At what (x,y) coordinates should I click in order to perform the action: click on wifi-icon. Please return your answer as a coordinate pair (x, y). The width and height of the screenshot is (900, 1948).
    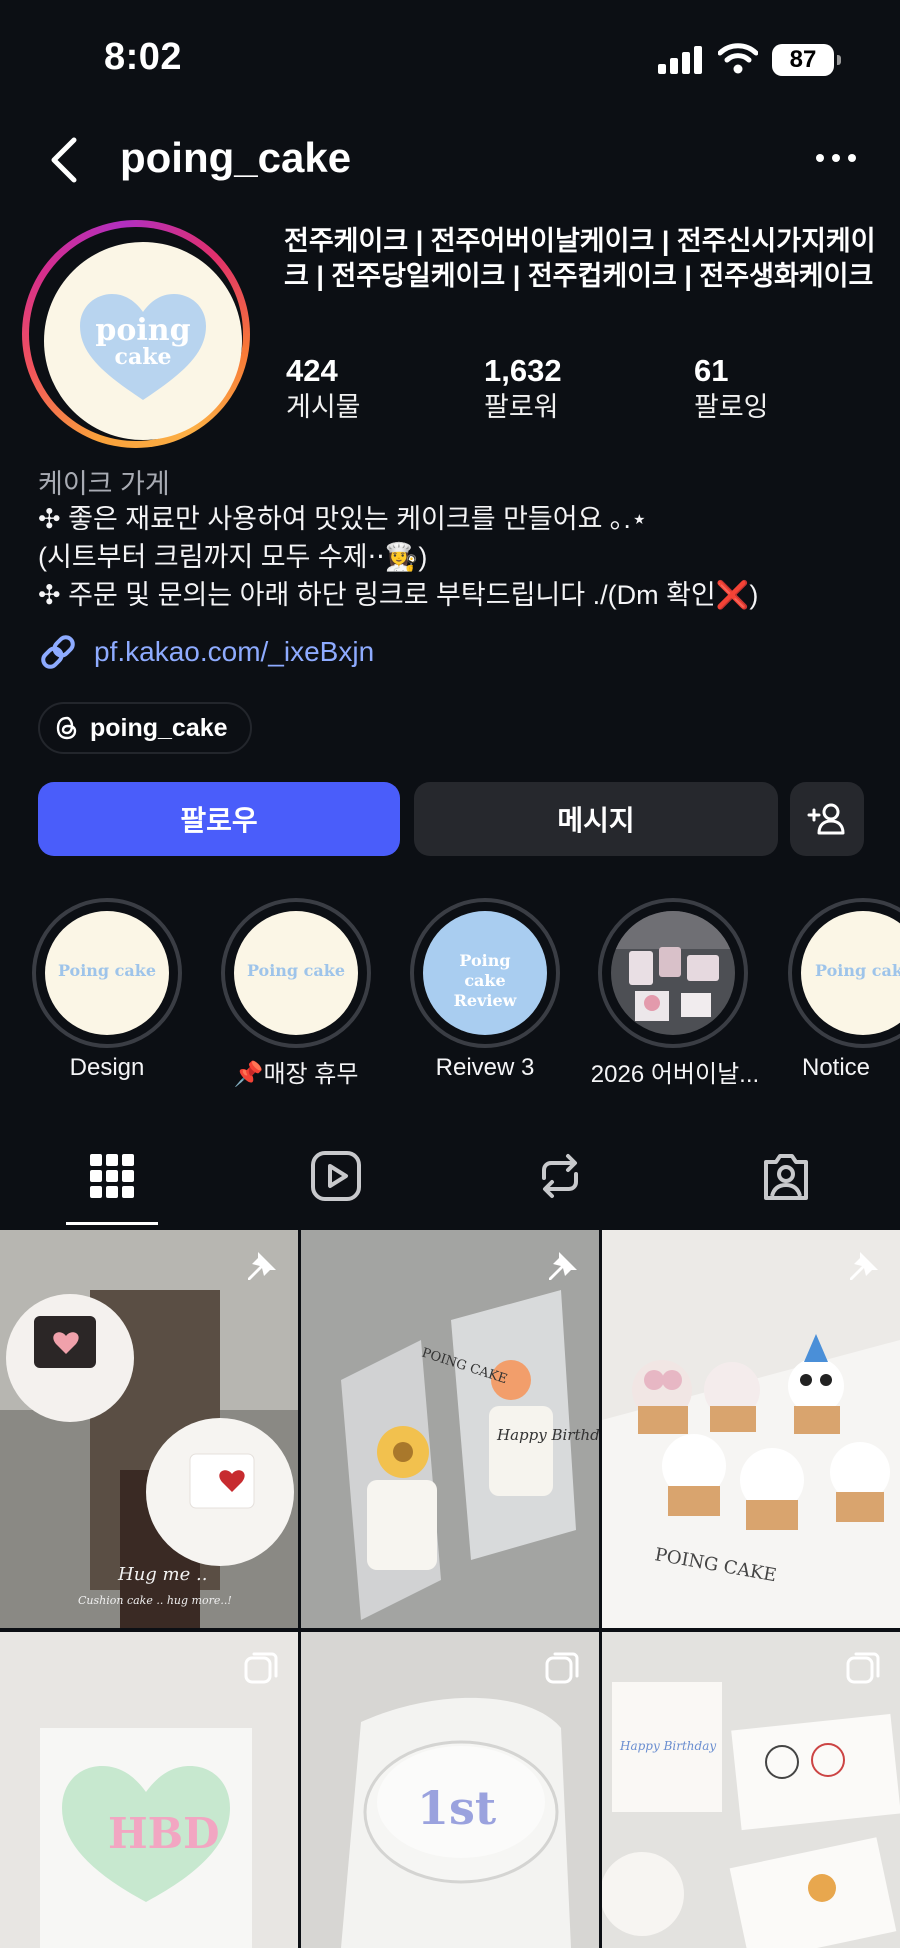
    Looking at the image, I should click on (738, 58).